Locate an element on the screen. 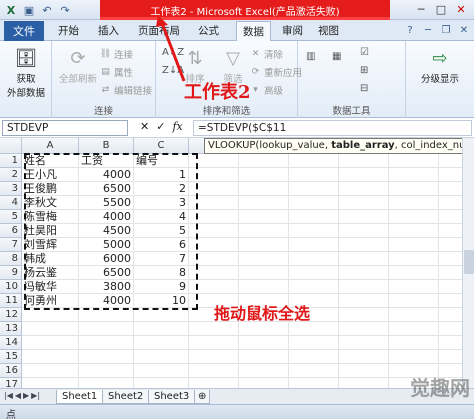 This screenshot has width=474, height=419. outline-button: ⇨ 分级显示 is located at coordinates (440, 65).